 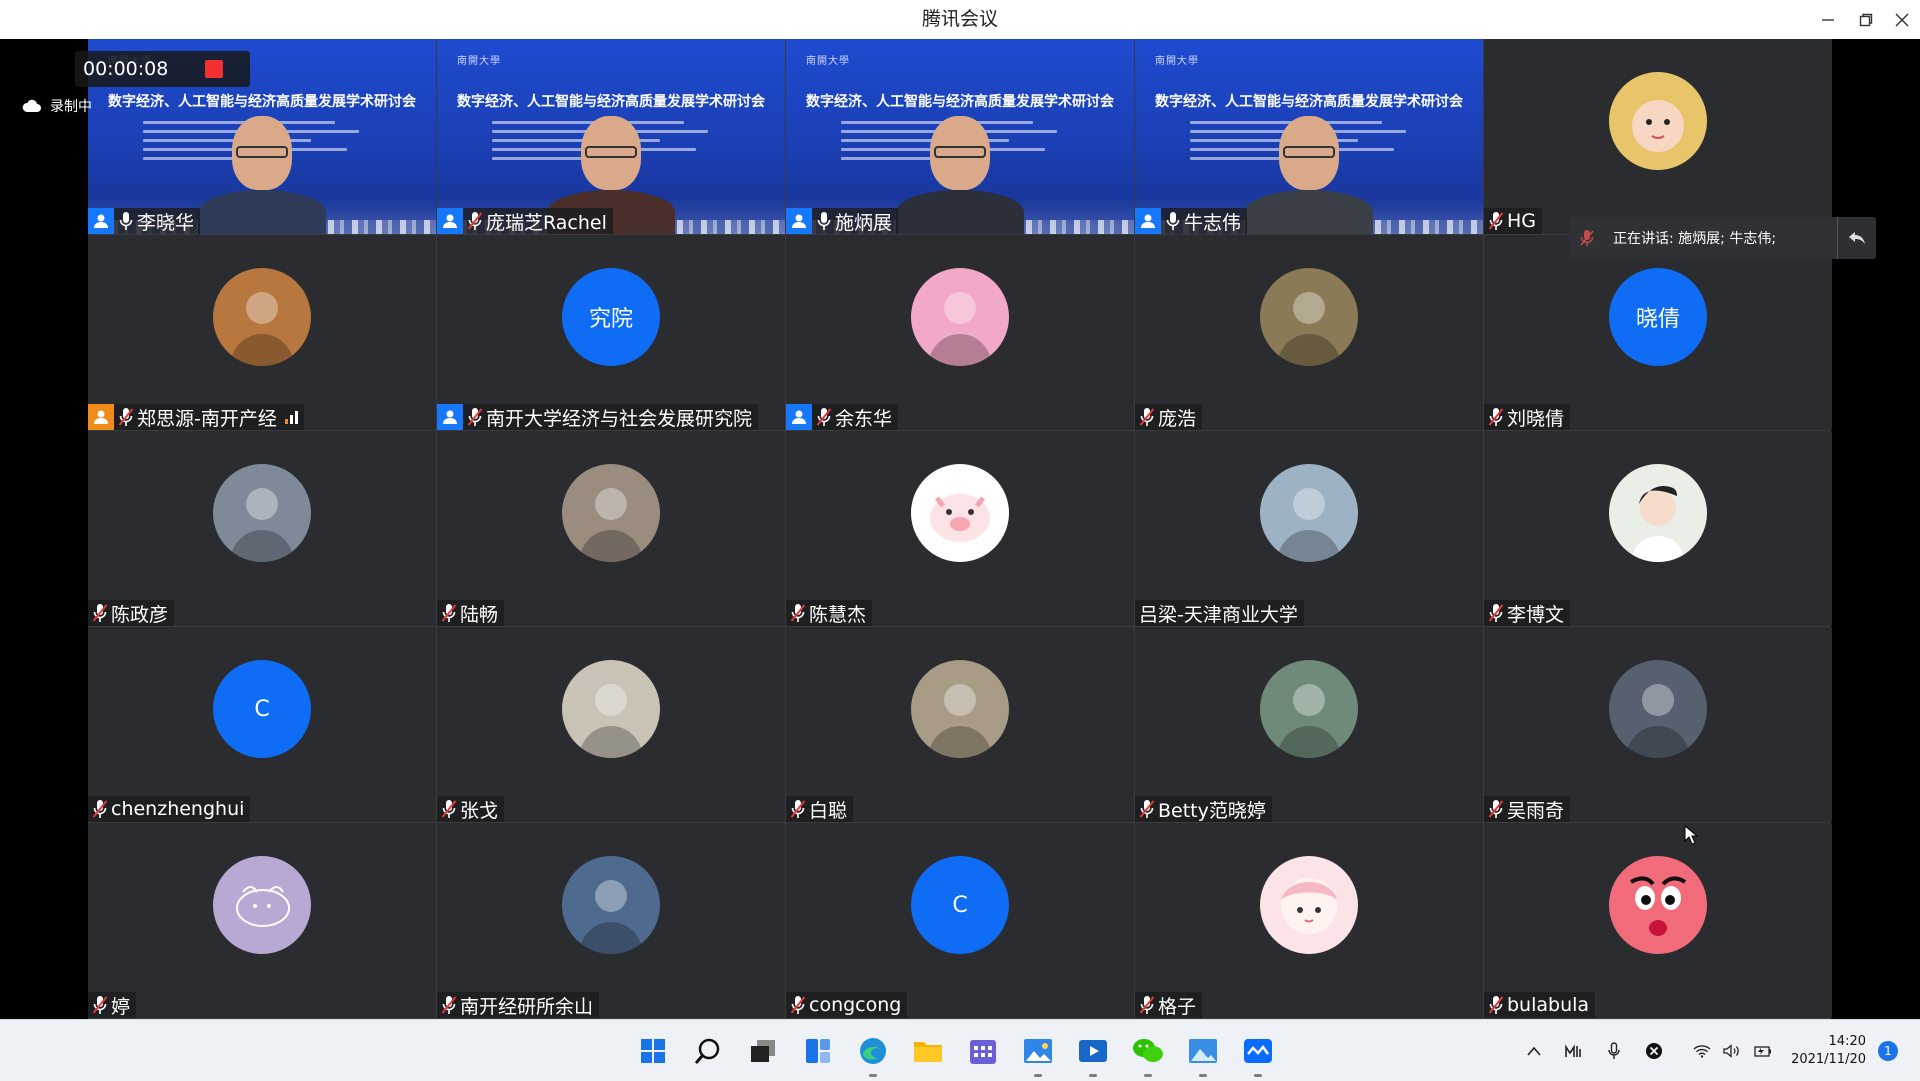 What do you see at coordinates (1847, 1041) in the screenshot?
I see `clock-time: 14:20` at bounding box center [1847, 1041].